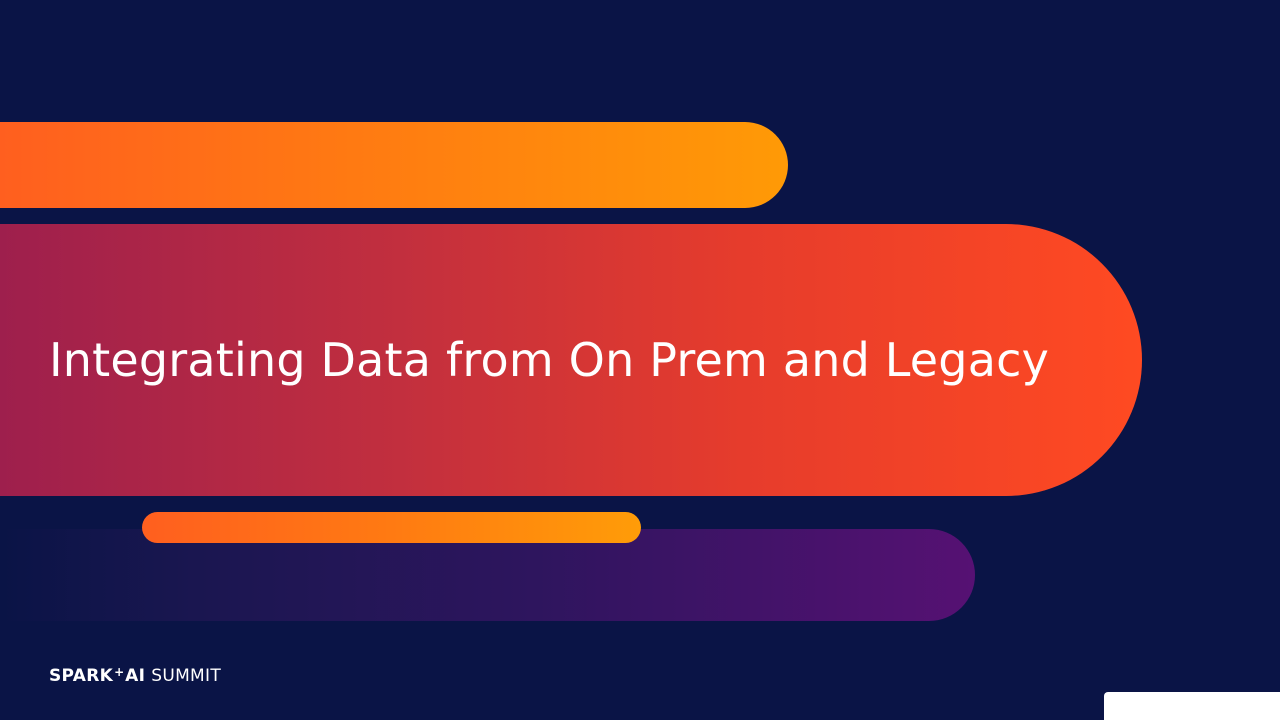  Describe the element at coordinates (394, 165) in the screenshot. I see `decorative-orange-bar-top` at that location.